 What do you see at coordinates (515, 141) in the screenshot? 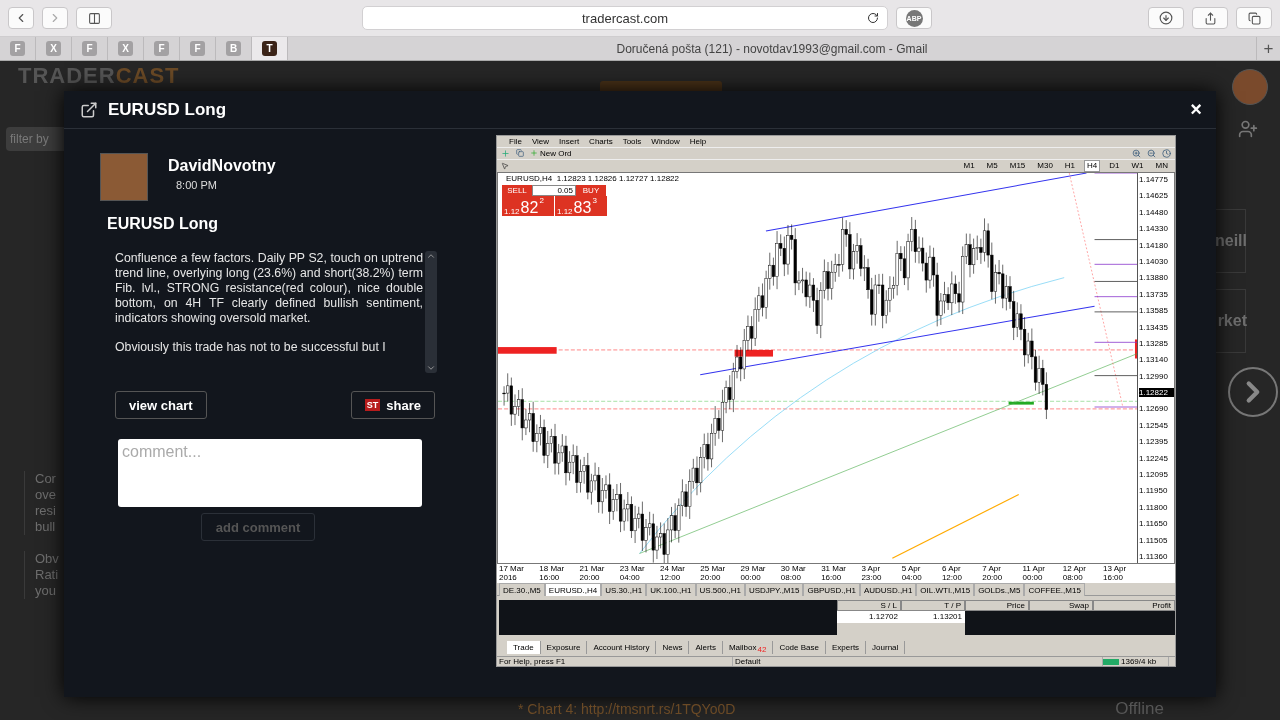
I see `menu-item: File` at bounding box center [515, 141].